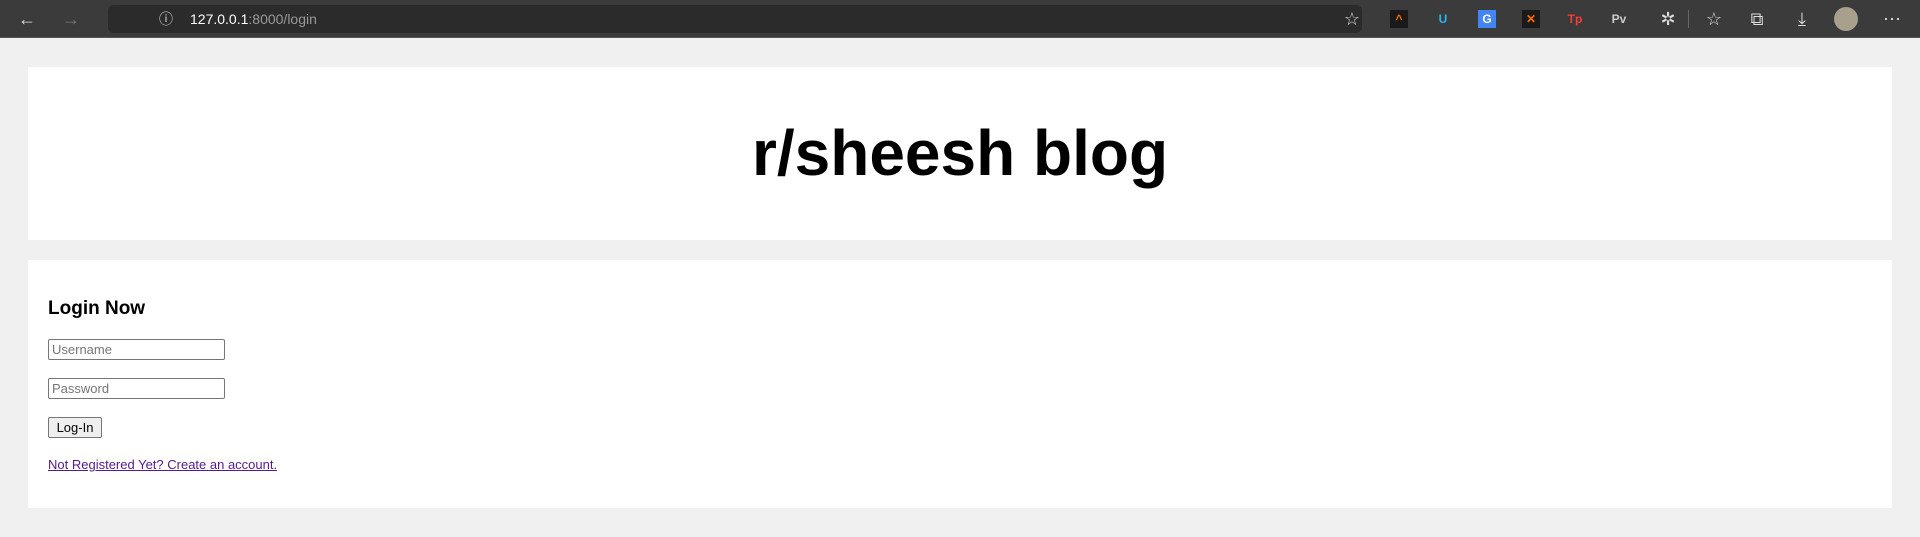 The height and width of the screenshot is (537, 1920). What do you see at coordinates (75, 427) in the screenshot?
I see `login-button: Log-In` at bounding box center [75, 427].